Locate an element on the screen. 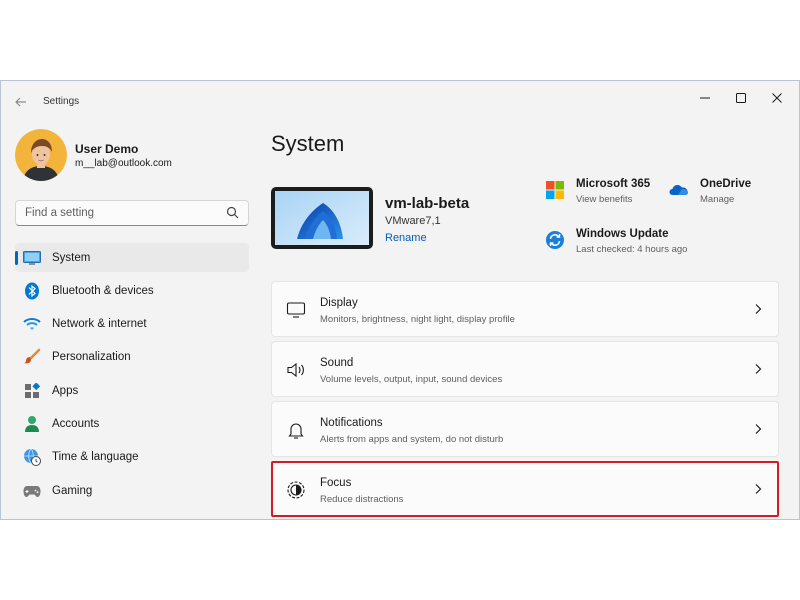 This screenshot has height=600, width=800. card-subtitle: Reduce distractions is located at coordinates (362, 499).